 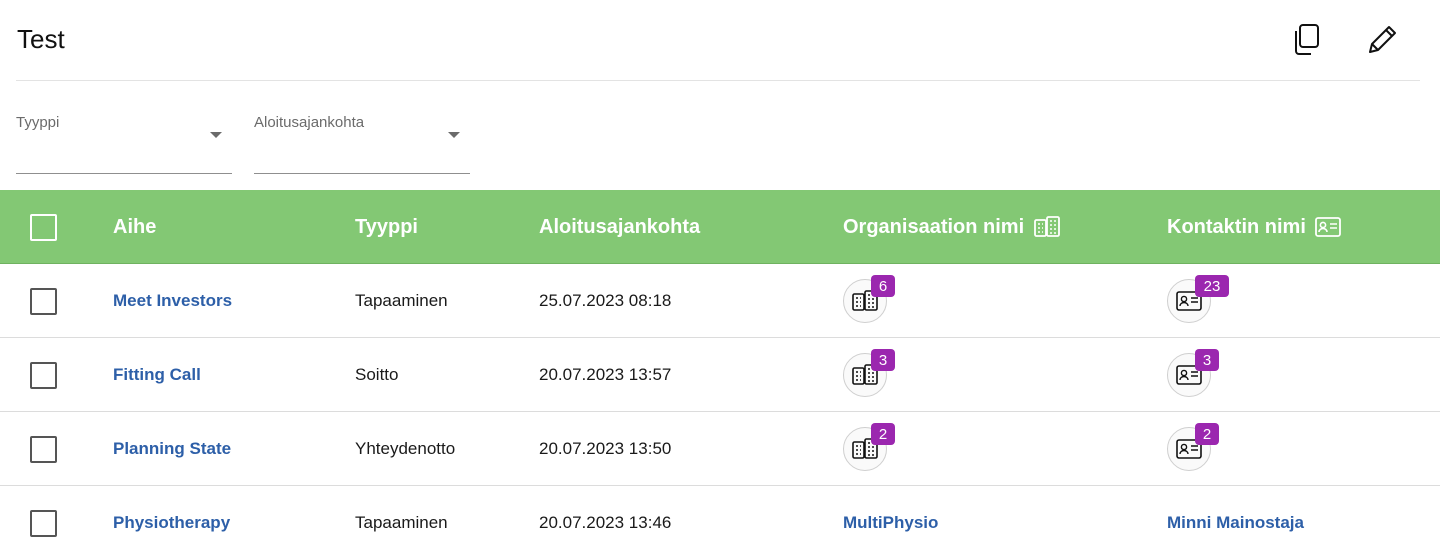 What do you see at coordinates (890, 523) in the screenshot?
I see `organization-link: MultiPhysio` at bounding box center [890, 523].